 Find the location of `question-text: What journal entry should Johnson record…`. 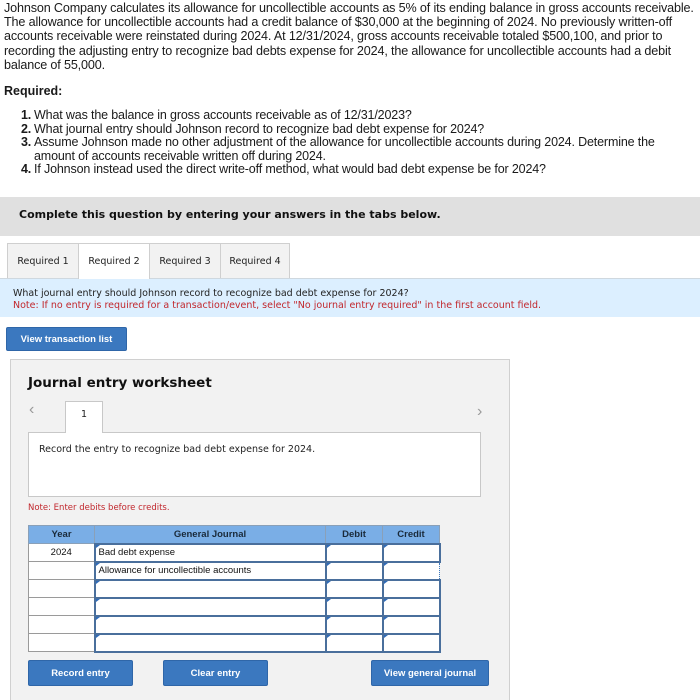

question-text: What journal entry should Johnson record… is located at coordinates (211, 293).